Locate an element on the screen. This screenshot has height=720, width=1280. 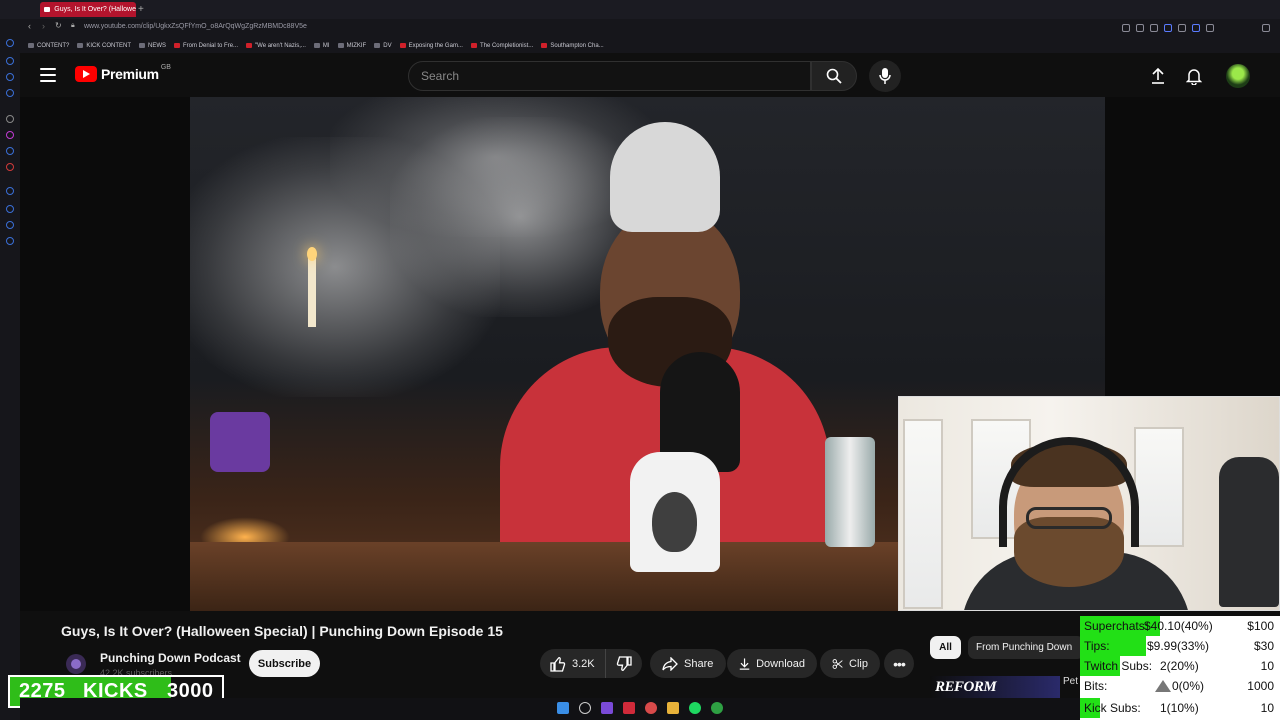
bookmark-item: MIZKIF is located at coordinates (352, 45).